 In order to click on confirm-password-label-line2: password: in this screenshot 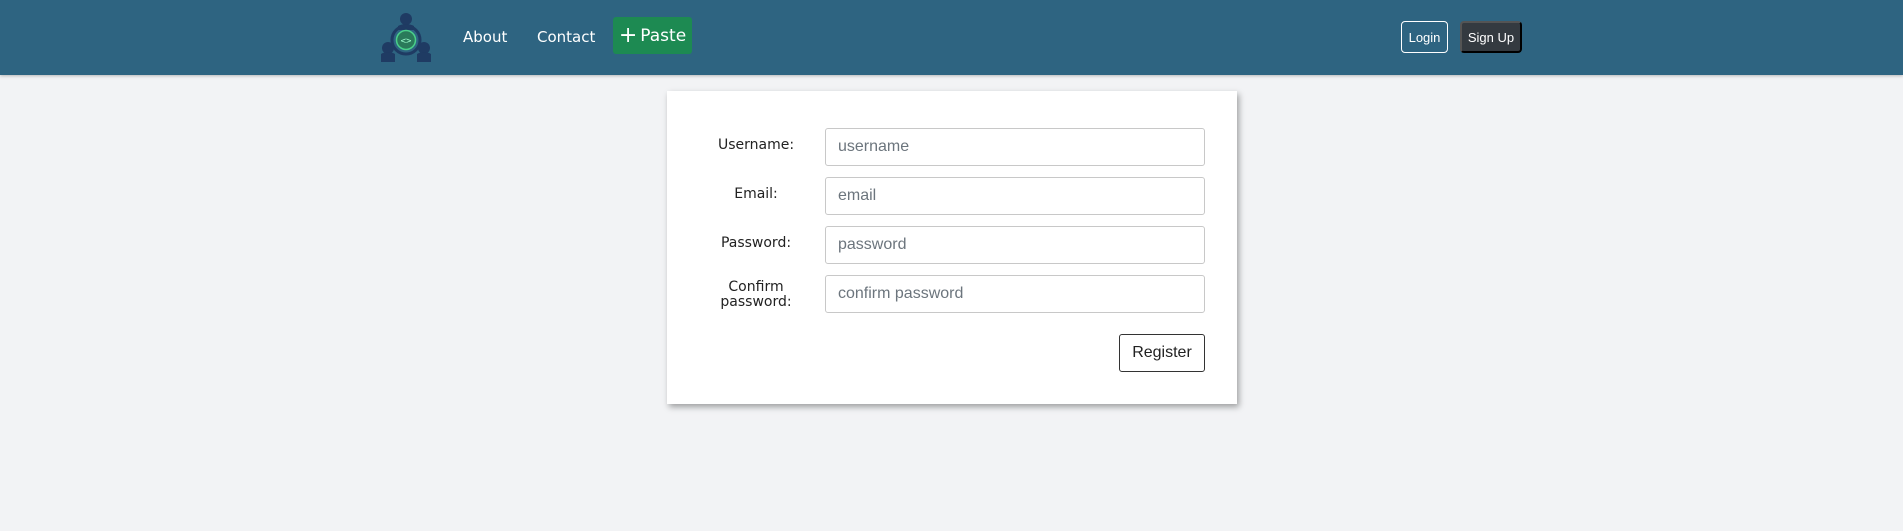, I will do `click(756, 301)`.